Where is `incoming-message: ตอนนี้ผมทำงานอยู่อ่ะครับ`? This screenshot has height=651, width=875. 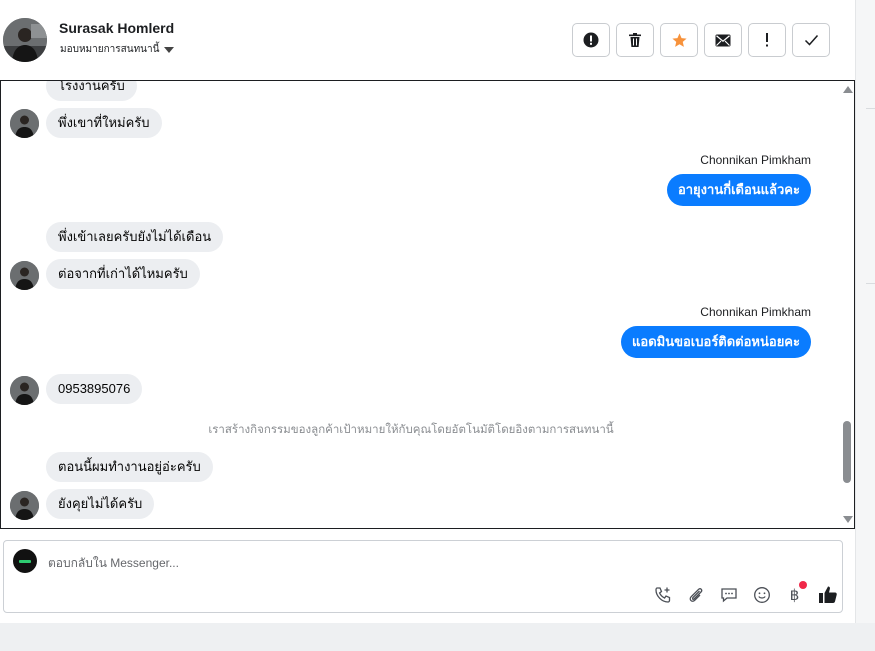
incoming-message: ตอนนี้ผมทำงานอยู่อ่ะครับ is located at coordinates (129, 467).